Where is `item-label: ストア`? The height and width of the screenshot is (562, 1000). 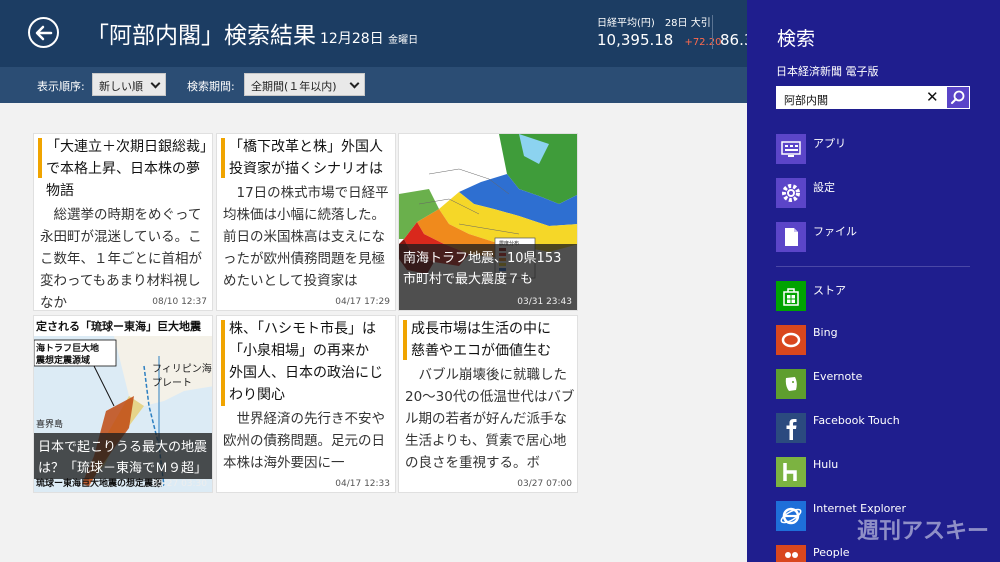 item-label: ストア is located at coordinates (829, 290).